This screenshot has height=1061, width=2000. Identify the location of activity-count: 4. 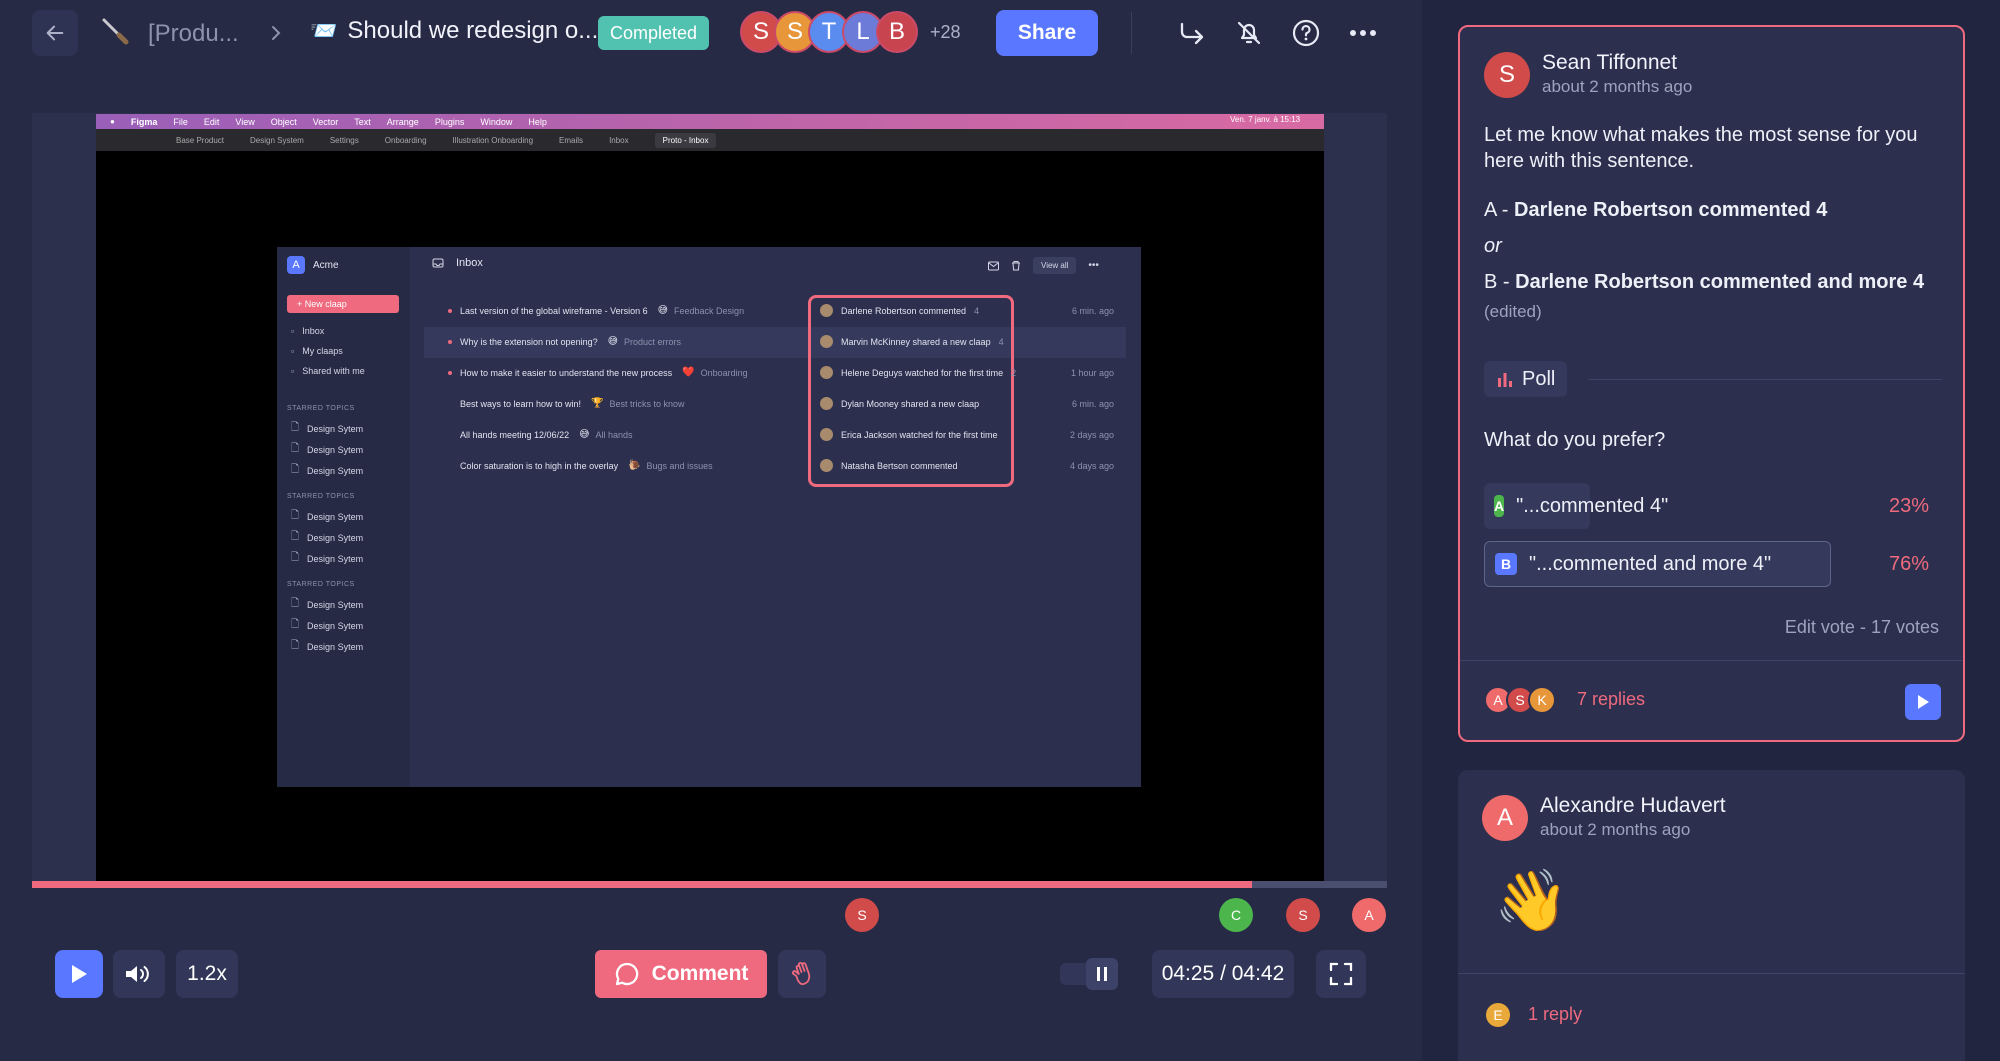
(1001, 341).